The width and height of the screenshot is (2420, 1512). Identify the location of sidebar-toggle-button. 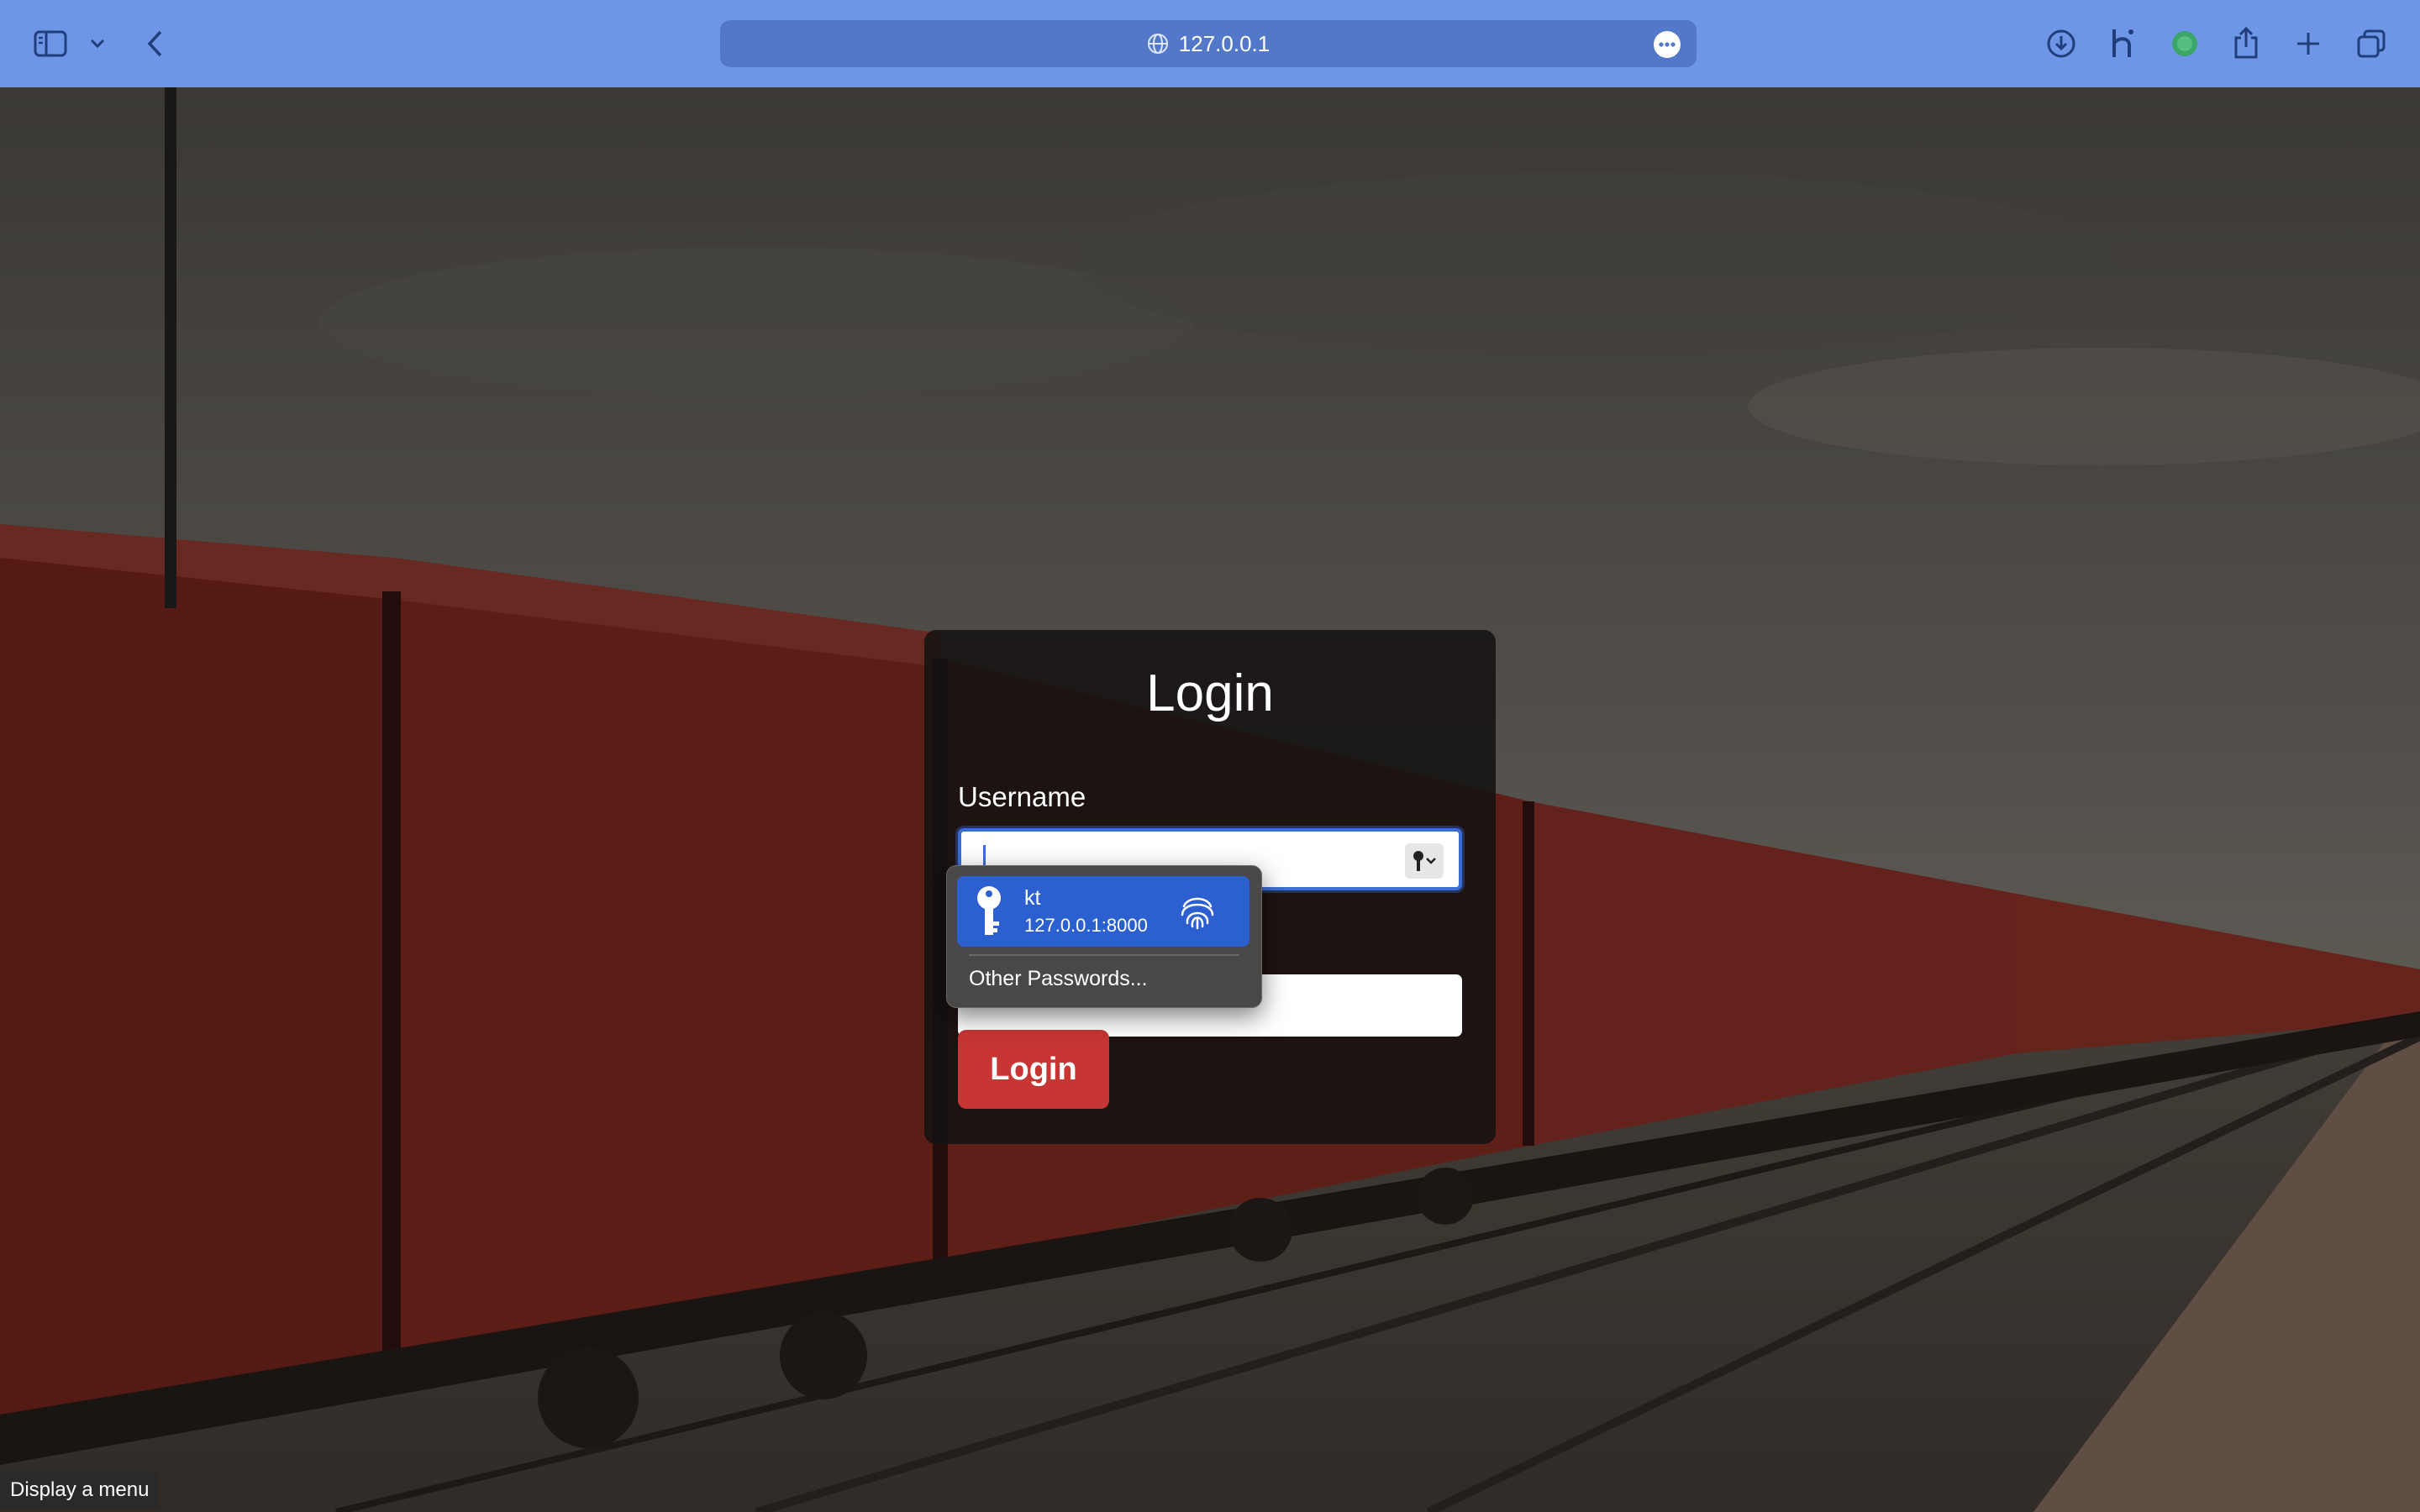
(51, 43).